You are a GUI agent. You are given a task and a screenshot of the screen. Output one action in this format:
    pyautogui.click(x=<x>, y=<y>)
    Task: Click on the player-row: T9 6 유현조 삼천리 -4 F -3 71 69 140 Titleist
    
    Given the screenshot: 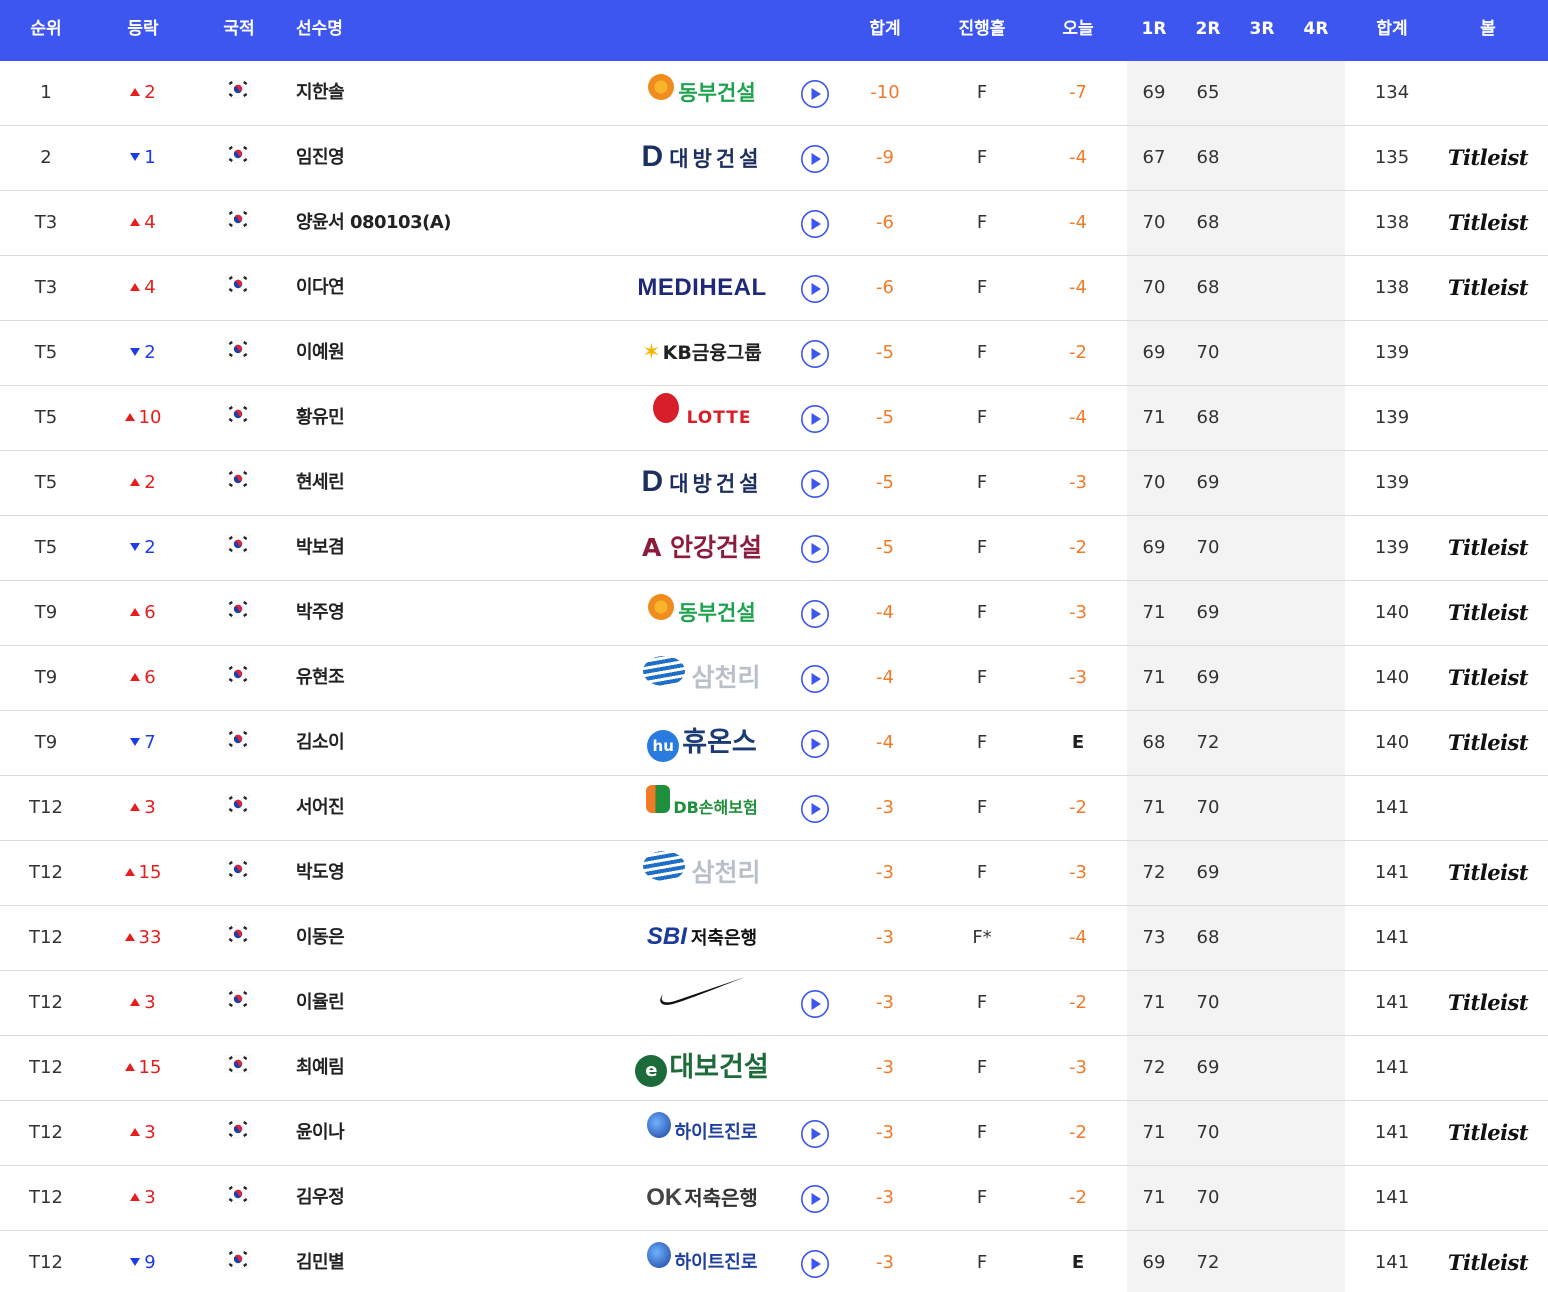 What is the action you would take?
    pyautogui.click(x=774, y=678)
    